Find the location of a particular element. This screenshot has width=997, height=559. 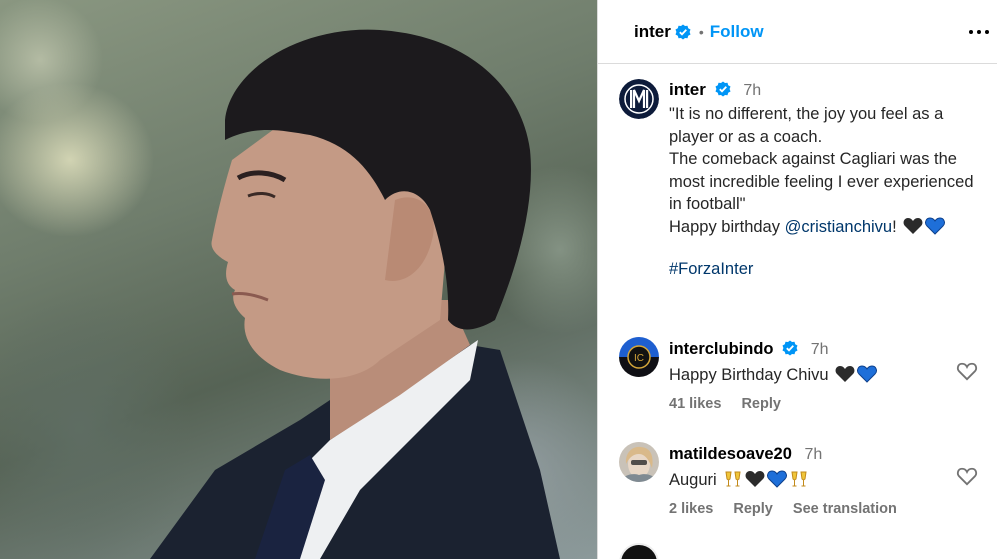

more-options-icon is located at coordinates (979, 32).